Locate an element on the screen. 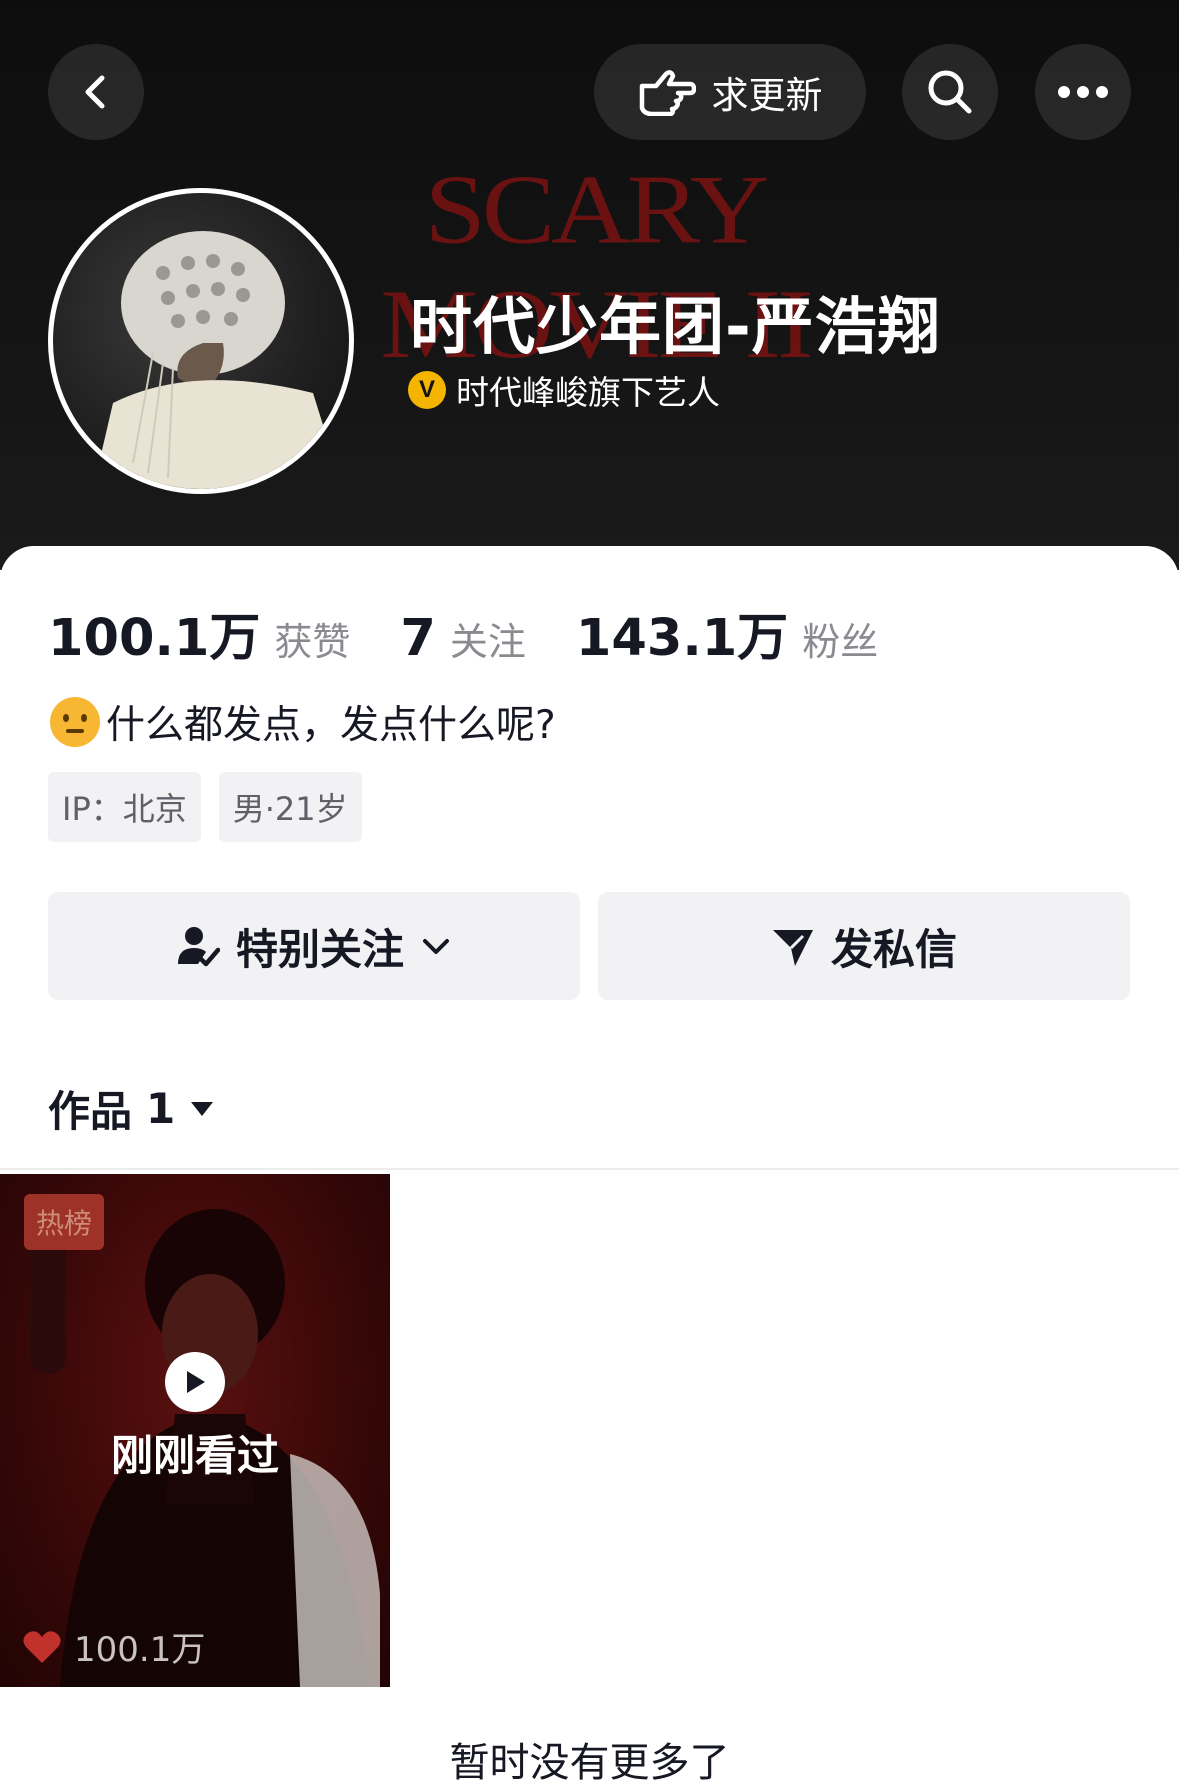 This screenshot has height=1788, width=1179. special-follow-button: 特别关注 is located at coordinates (314, 946).